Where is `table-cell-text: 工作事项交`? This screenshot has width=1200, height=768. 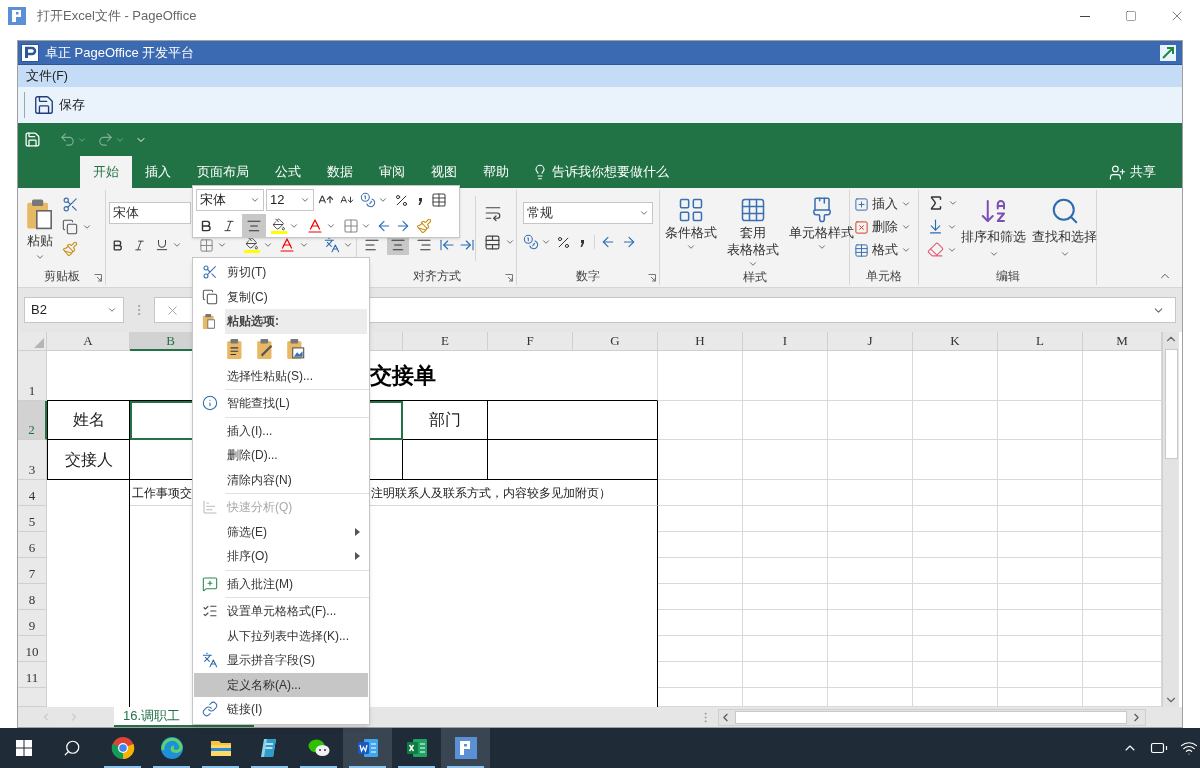 table-cell-text: 工作事项交 is located at coordinates (162, 493).